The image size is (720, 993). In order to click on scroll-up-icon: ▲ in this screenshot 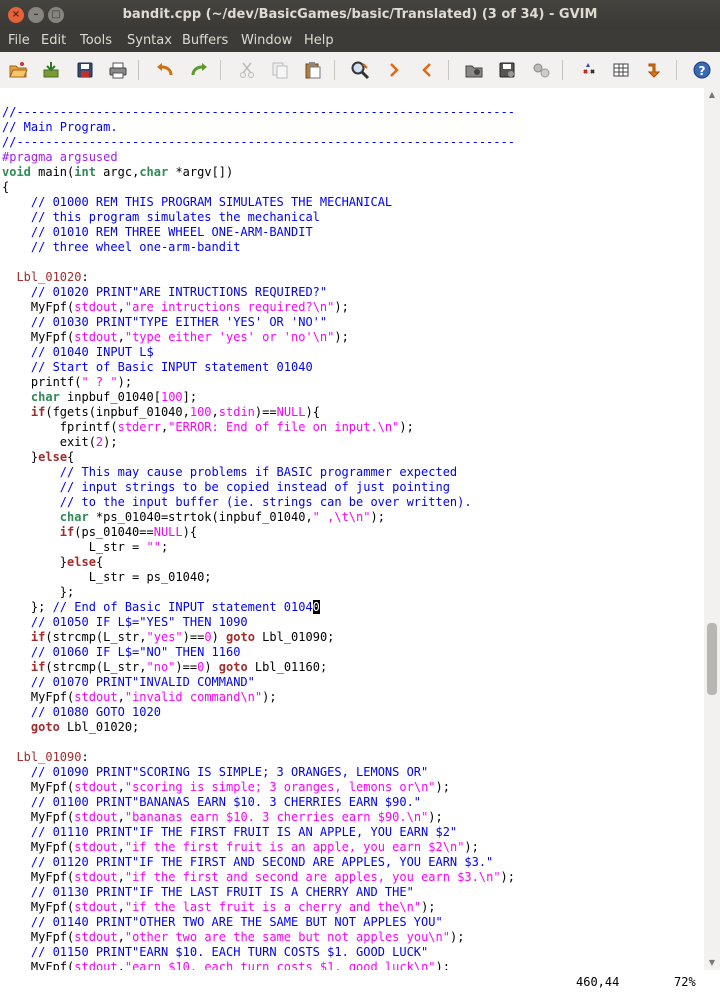, I will do `click(712, 95)`.